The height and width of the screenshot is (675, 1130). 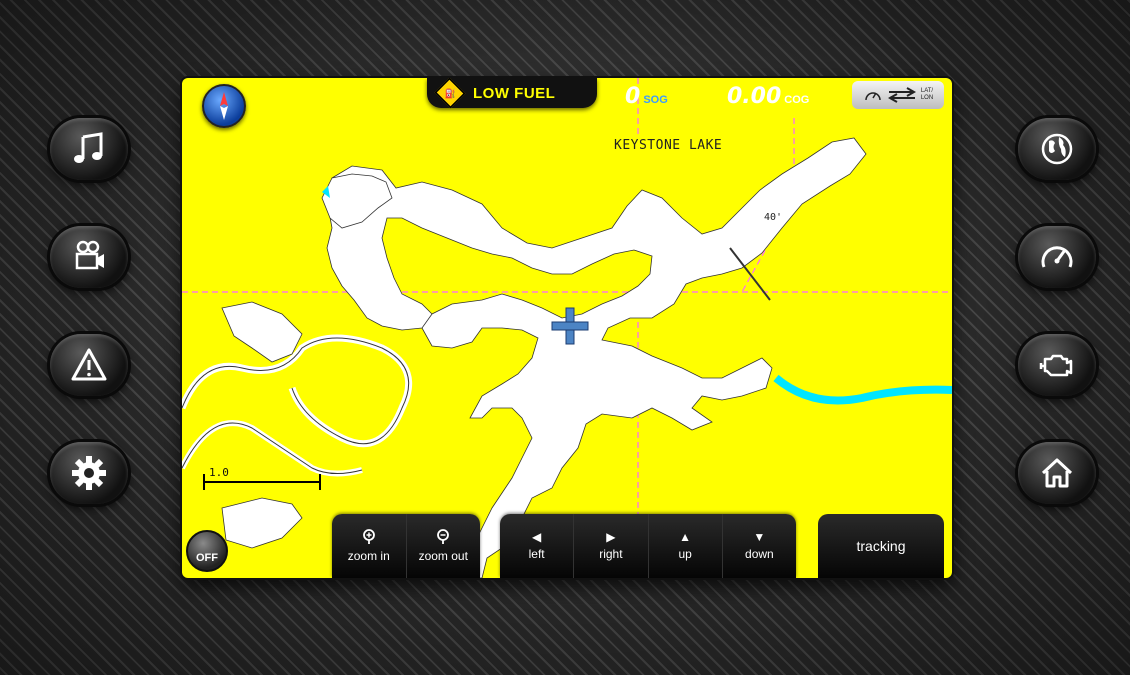 What do you see at coordinates (927, 98) in the screenshot?
I see `latlon-label-line2: LON` at bounding box center [927, 98].